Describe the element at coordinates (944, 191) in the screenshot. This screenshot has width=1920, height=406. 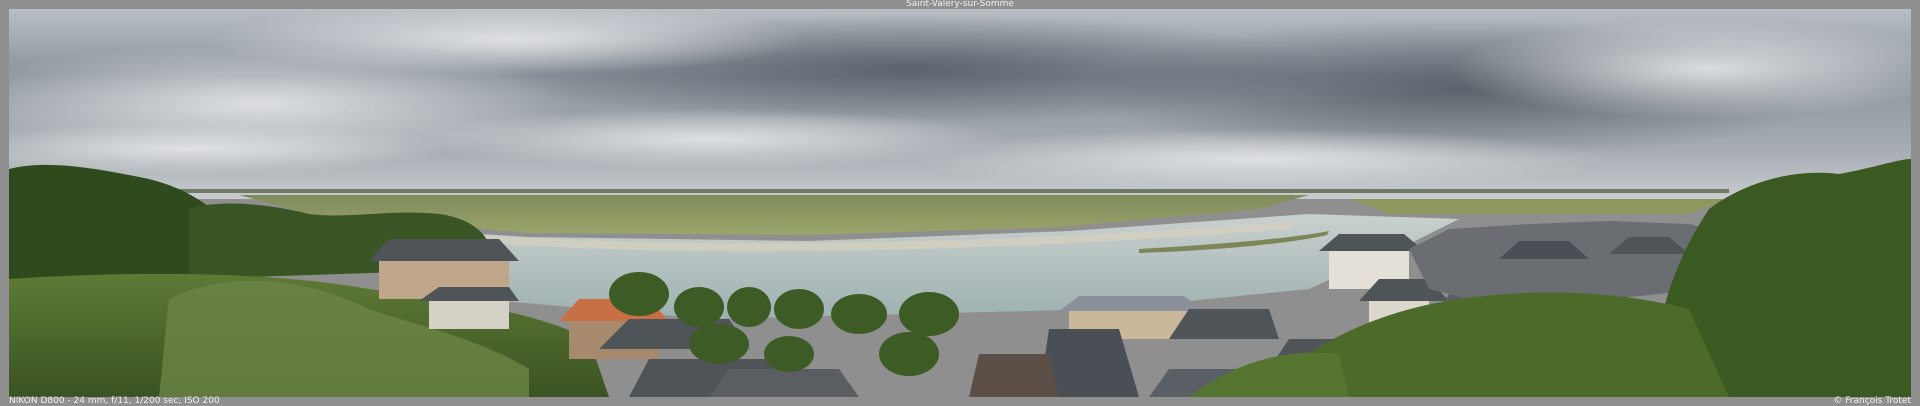
I see `horizon` at that location.